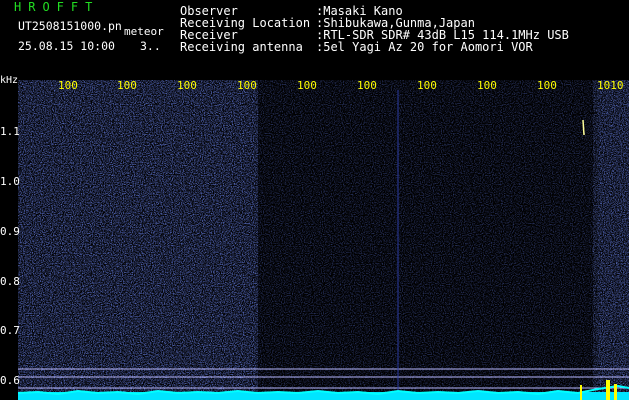 The height and width of the screenshot is (400, 629). I want to click on meta-value: :5el Yagi Az 20 for Aomori VOR, so click(424, 47).